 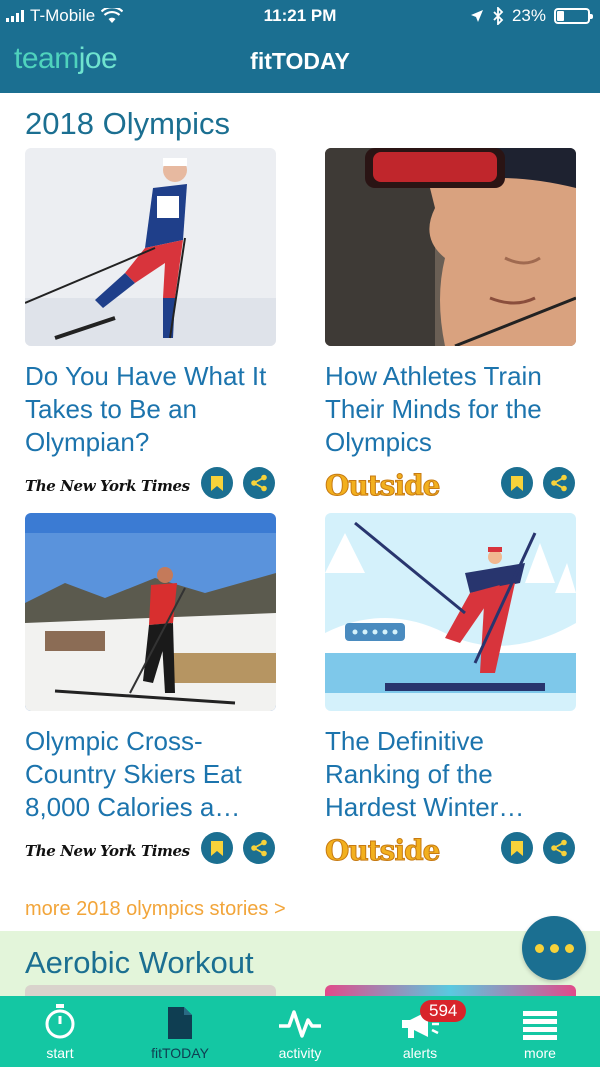 What do you see at coordinates (540, 1053) in the screenshot?
I see `tab-label: more` at bounding box center [540, 1053].